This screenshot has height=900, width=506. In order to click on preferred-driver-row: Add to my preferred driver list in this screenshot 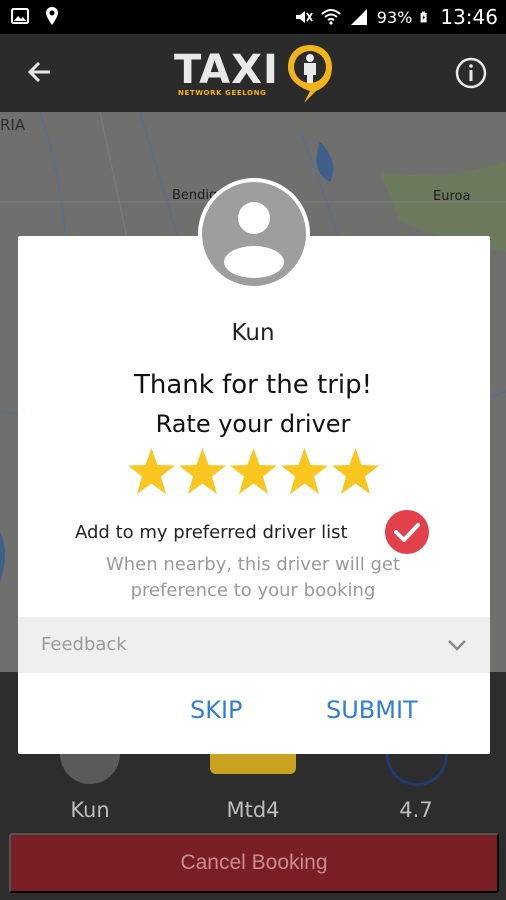, I will do `click(252, 532)`.